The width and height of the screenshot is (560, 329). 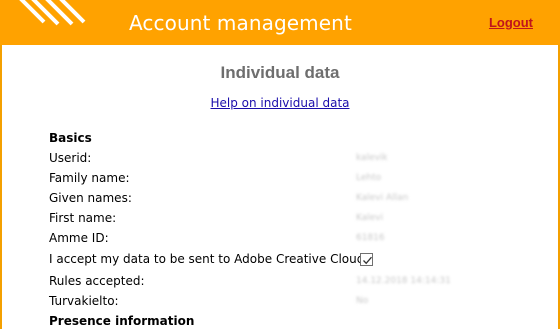 What do you see at coordinates (97, 281) in the screenshot?
I see `field-label-rules-accepted: Rules accepted:` at bounding box center [97, 281].